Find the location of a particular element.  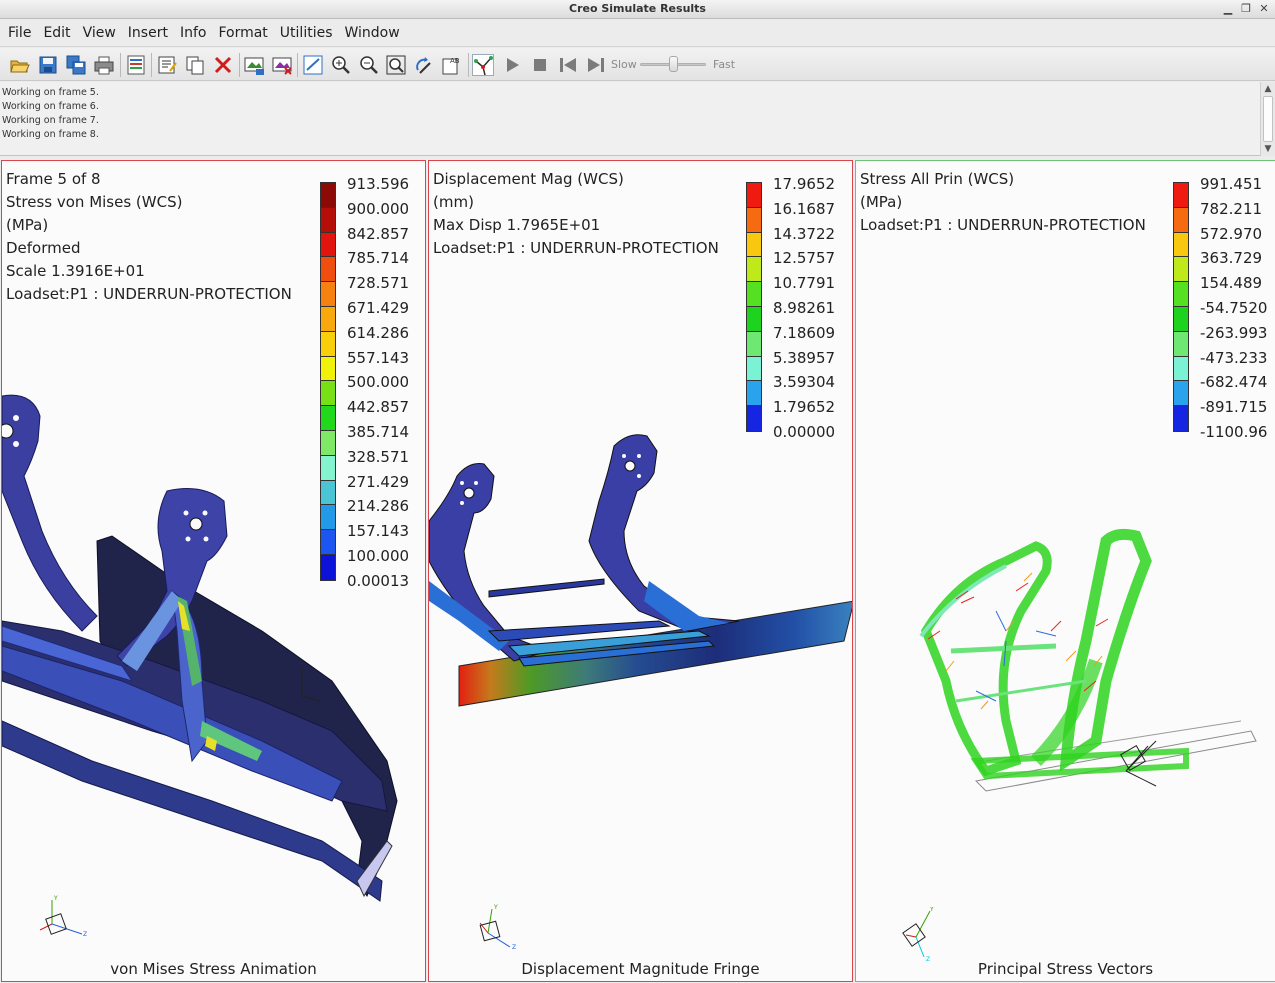

legend-value: -1100.96 is located at coordinates (1234, 431).